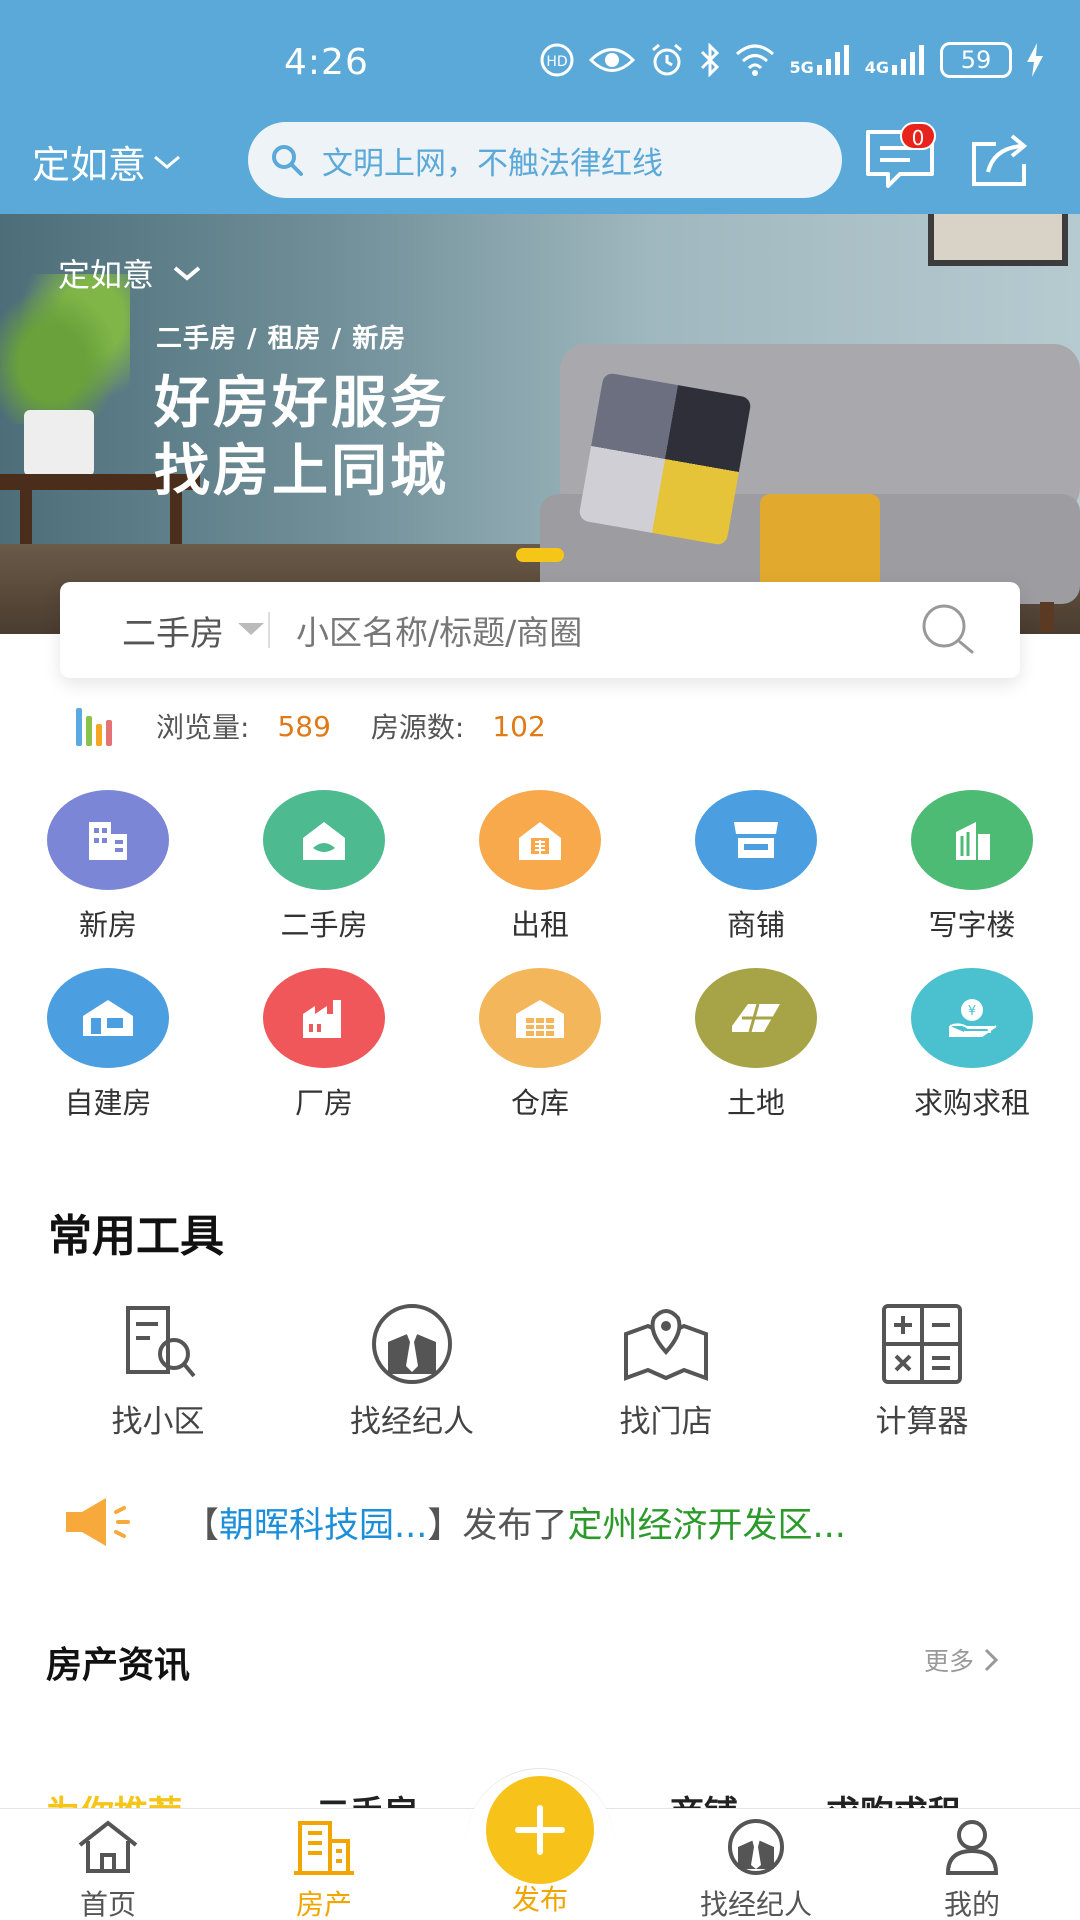 This screenshot has height=1920, width=1080. I want to click on tool-label: 计算器, so click(922, 1422).